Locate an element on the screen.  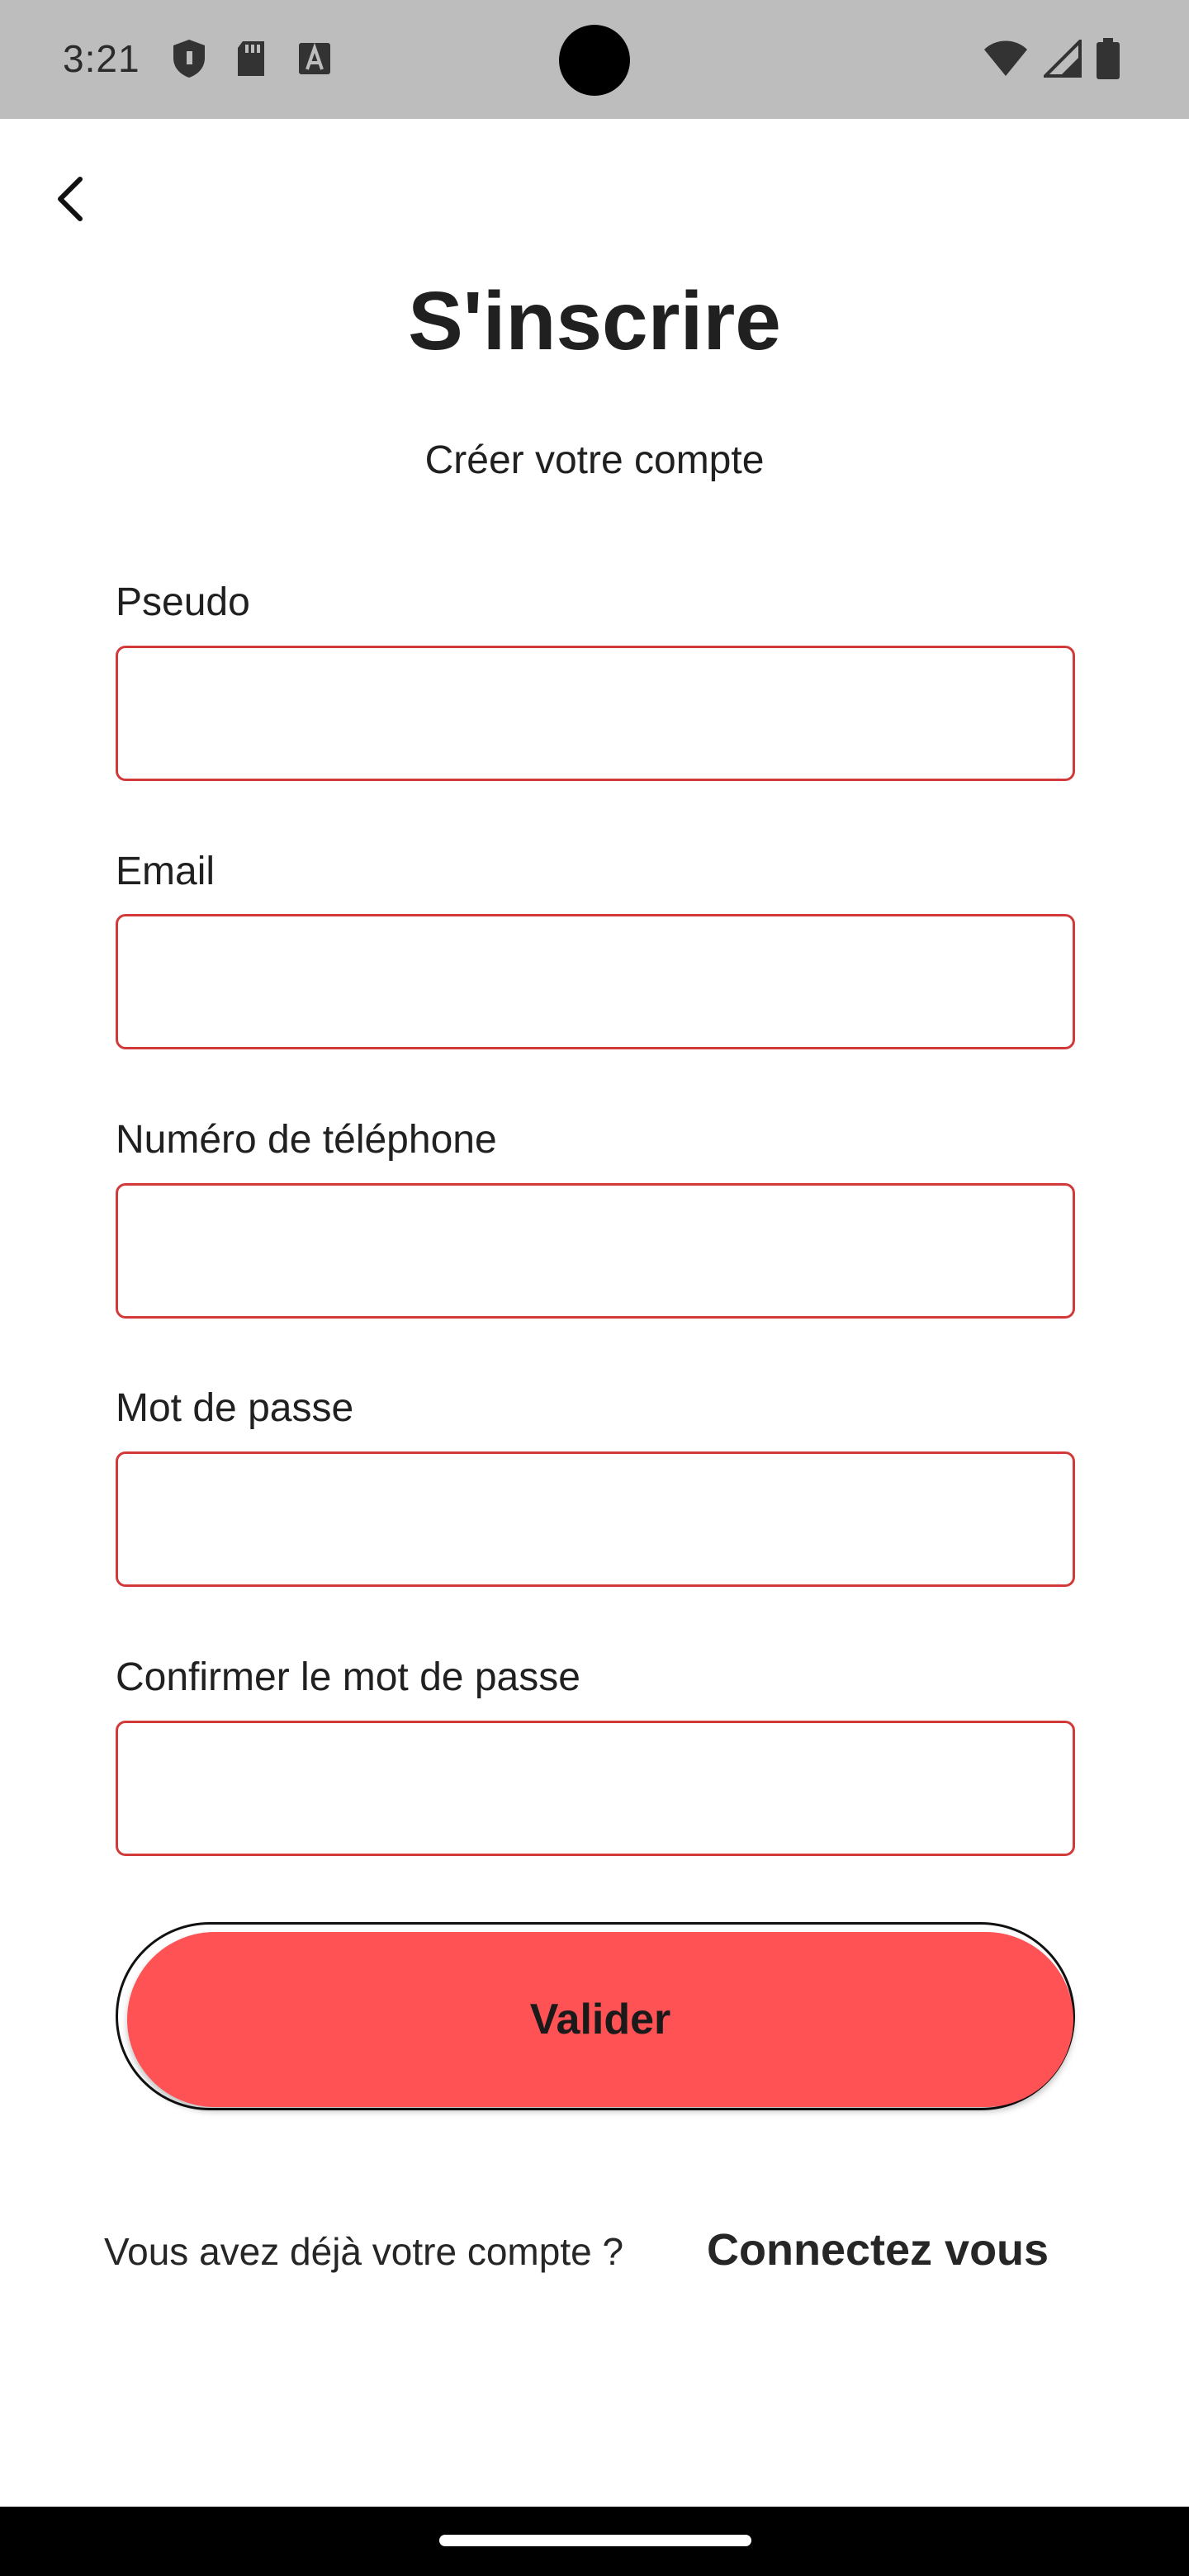
pseudo-label: Pseudo is located at coordinates (183, 602).